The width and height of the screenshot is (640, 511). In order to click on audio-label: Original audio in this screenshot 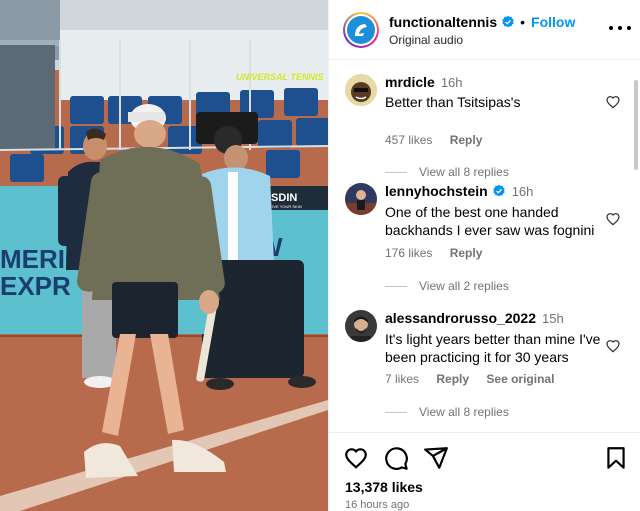, I will do `click(426, 40)`.